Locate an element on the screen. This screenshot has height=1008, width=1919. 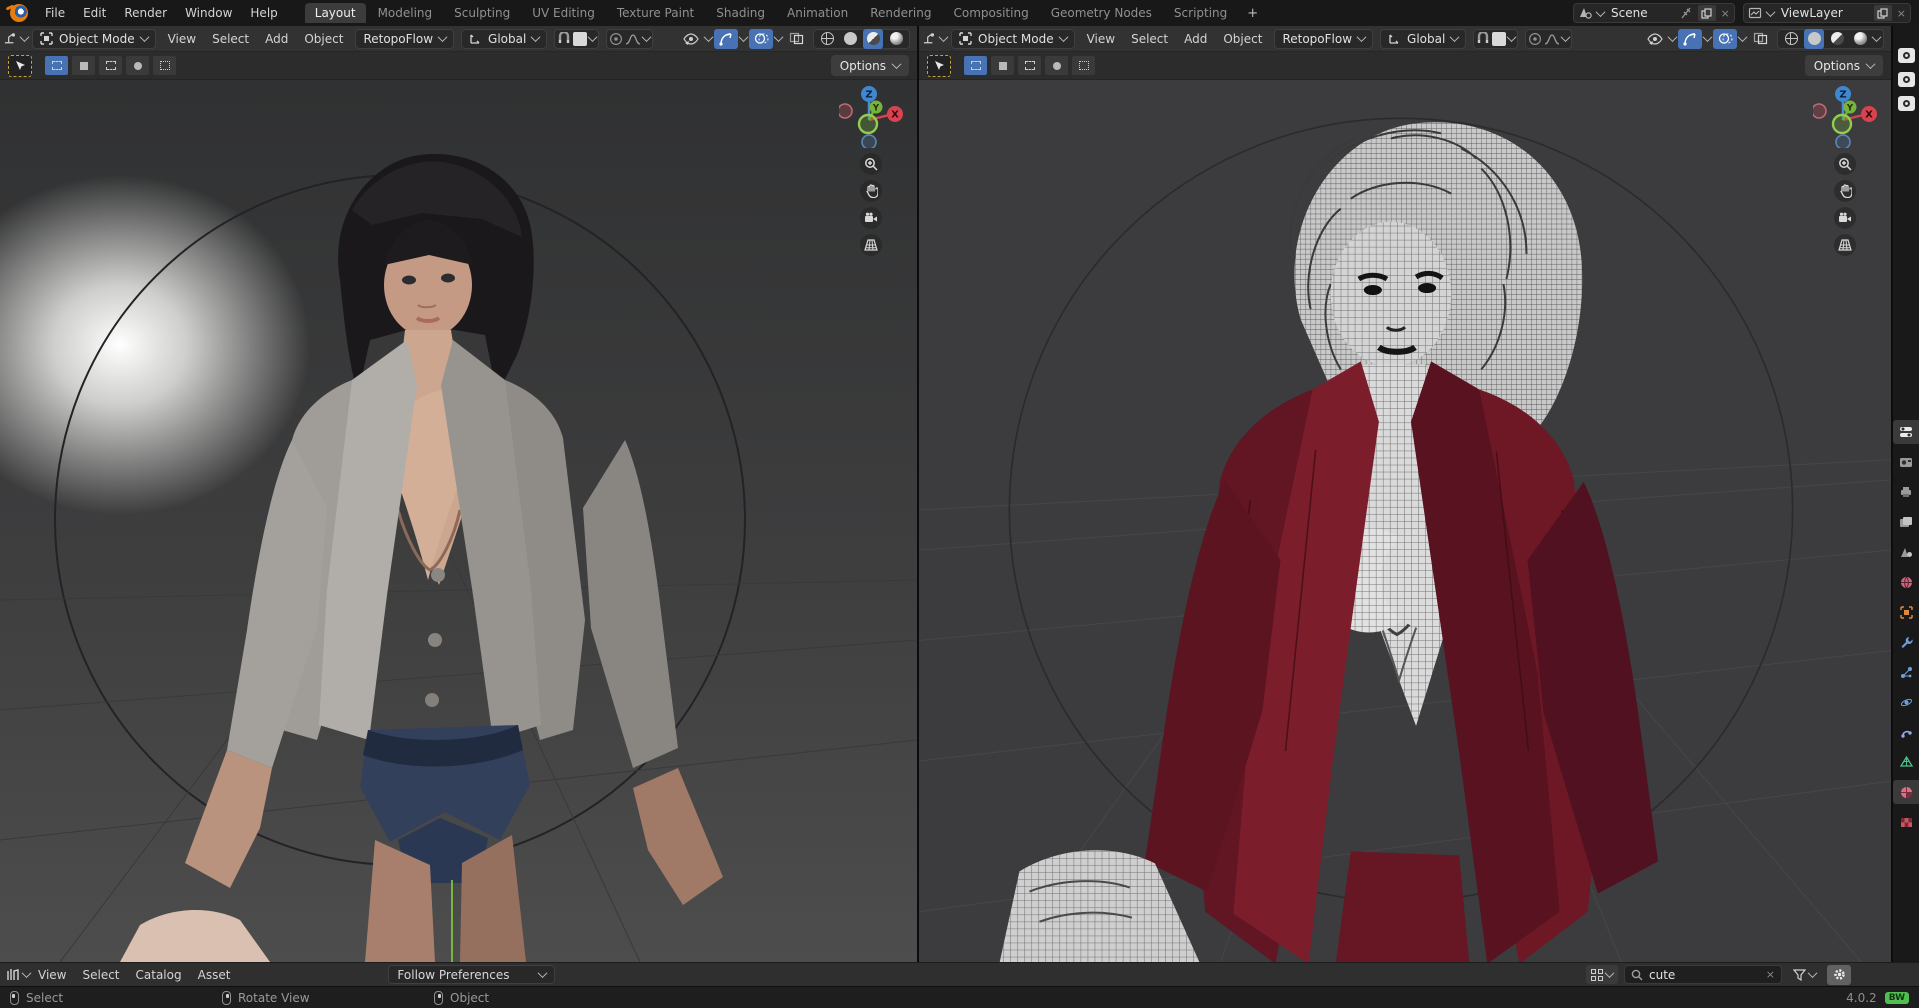
workspace-tab-geometry-nodes: Geometry Nodes is located at coordinates (1101, 13).